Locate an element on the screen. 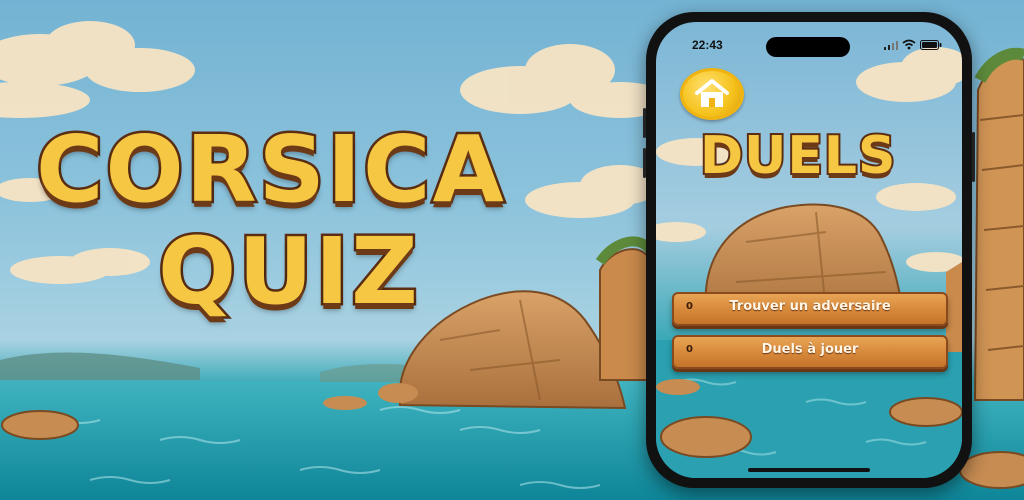 This screenshot has width=1024, height=500. find-opponent-button: 0 Trouver un adversaire is located at coordinates (810, 309).